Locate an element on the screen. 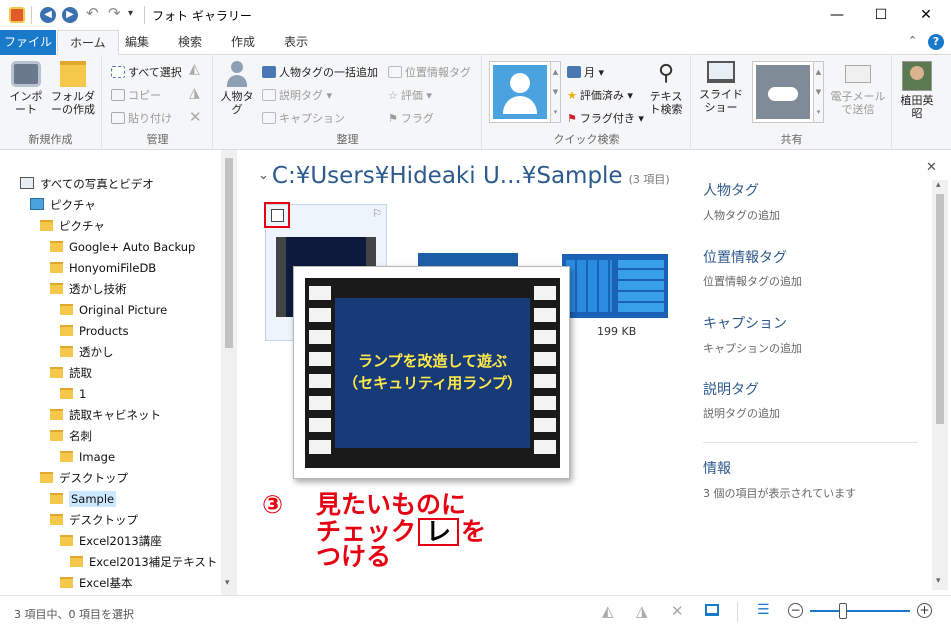 Image resolution: width=951 pixels, height=629 pixels. sidebar-item: Google+ Auto Backup is located at coordinates (110, 247).